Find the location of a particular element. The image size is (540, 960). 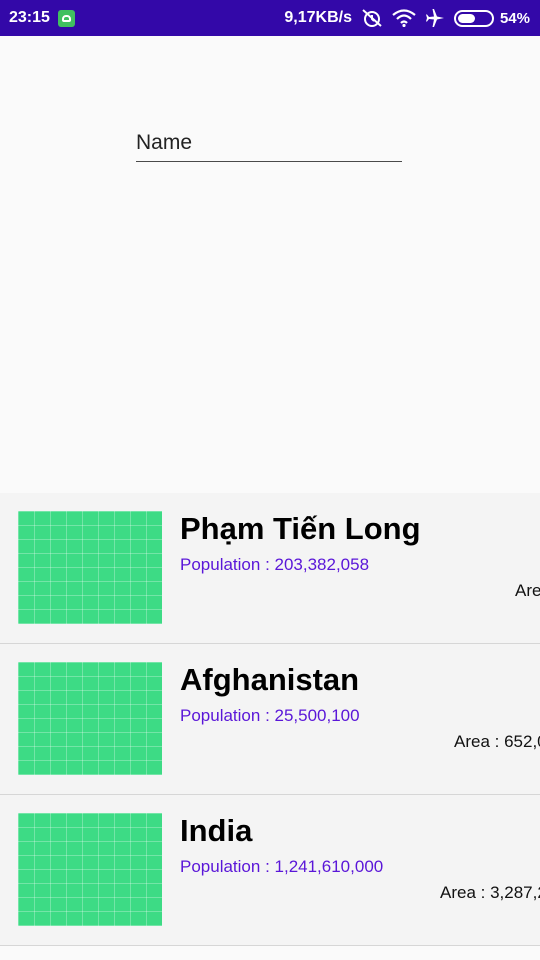

wifi-icon is located at coordinates (404, 18).